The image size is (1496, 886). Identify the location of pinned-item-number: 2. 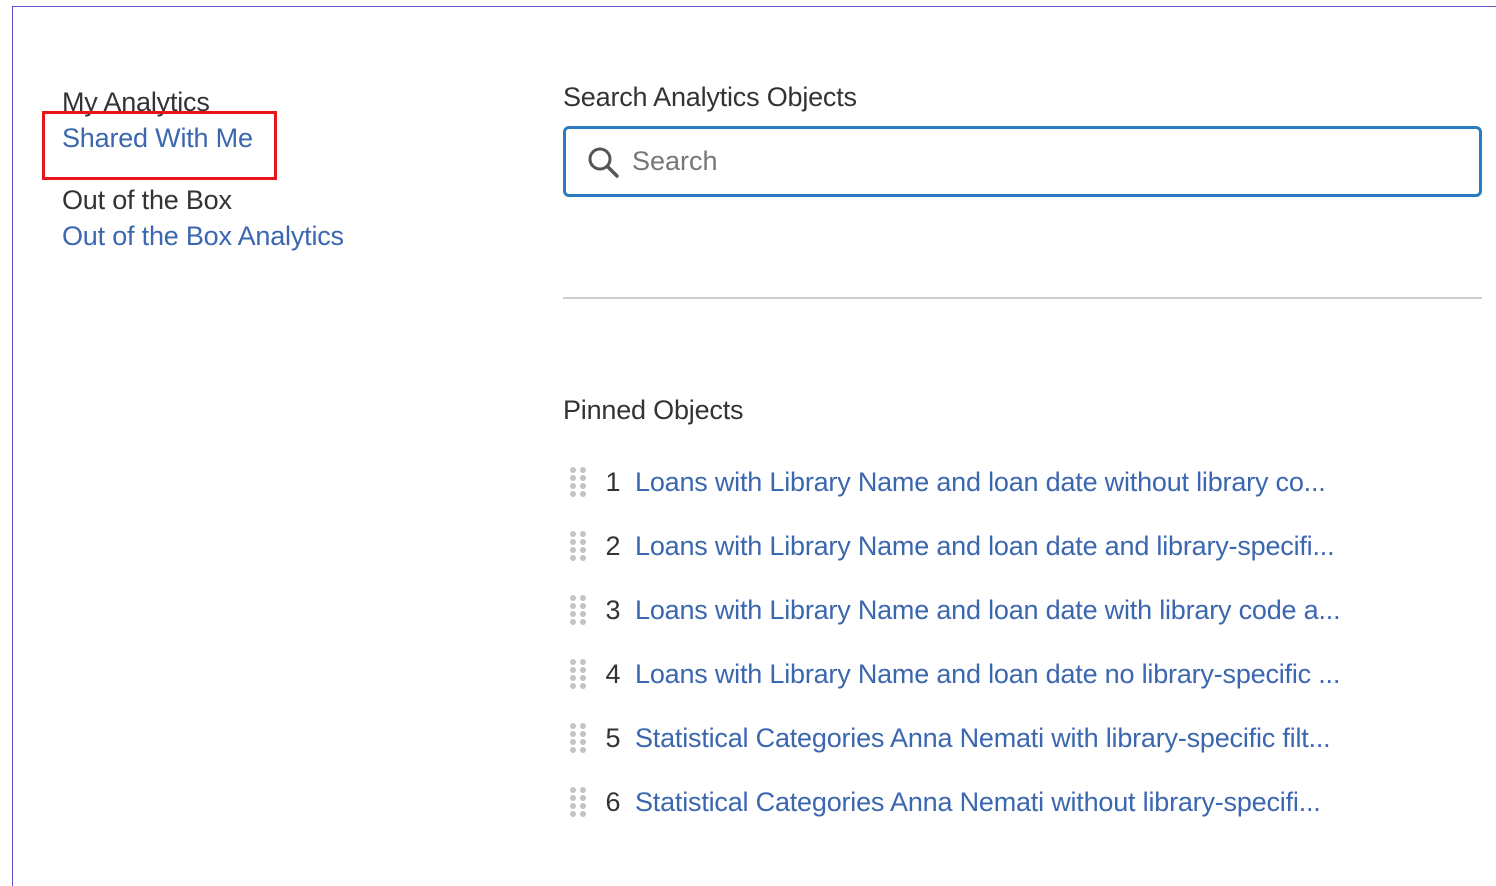
(613, 545).